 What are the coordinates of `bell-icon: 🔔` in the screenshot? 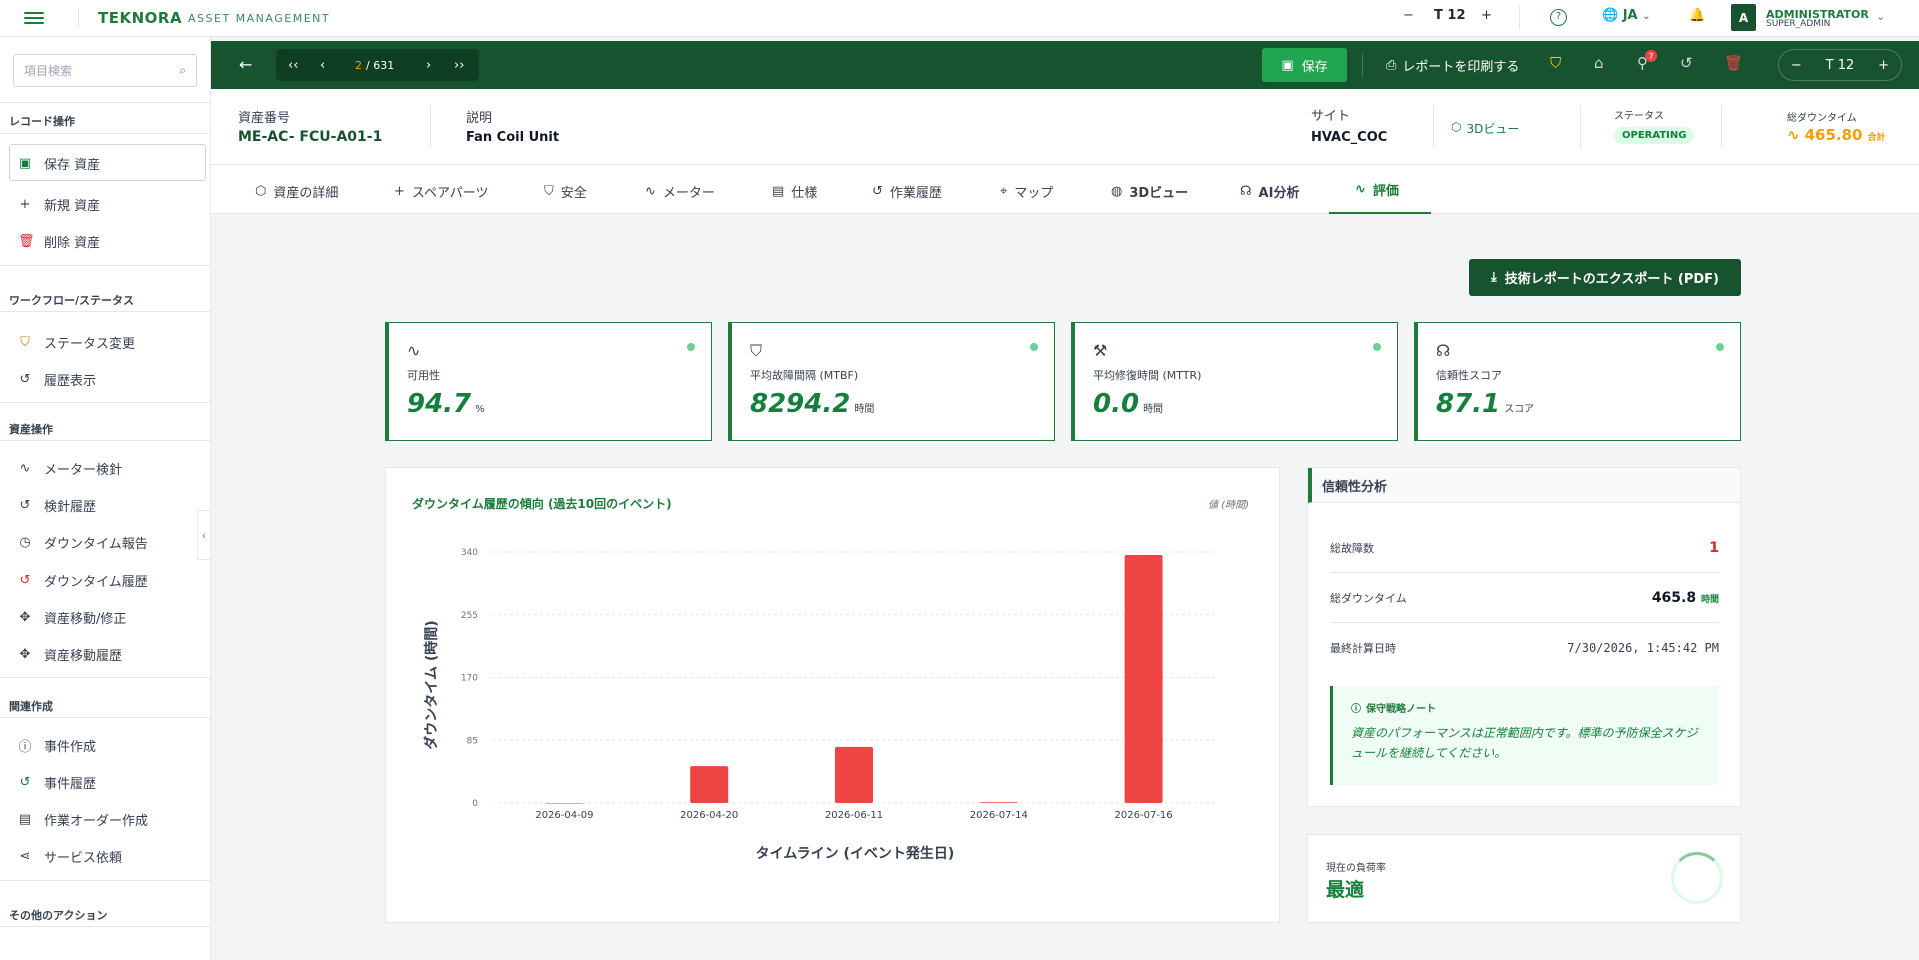 It's located at (1697, 15).